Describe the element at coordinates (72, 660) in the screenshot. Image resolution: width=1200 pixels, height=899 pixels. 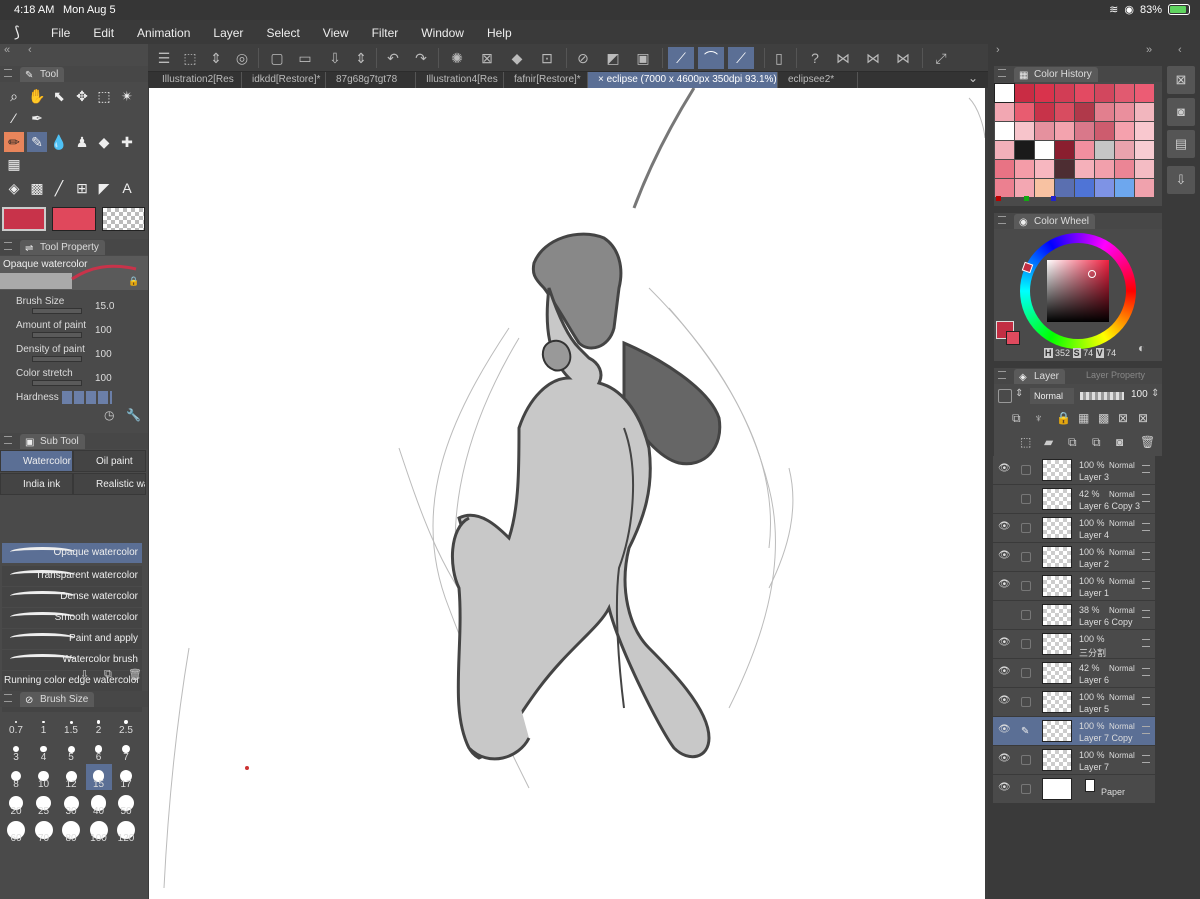
I see `brush-item: Watercolor brush` at that location.